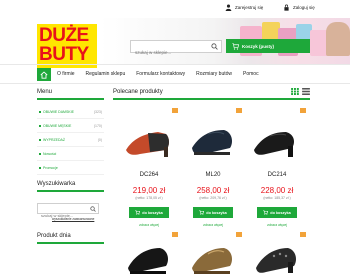 The width and height of the screenshot is (350, 280). Describe the element at coordinates (251, 74) in the screenshot. I see `nav-item-help: Pomoc` at that location.